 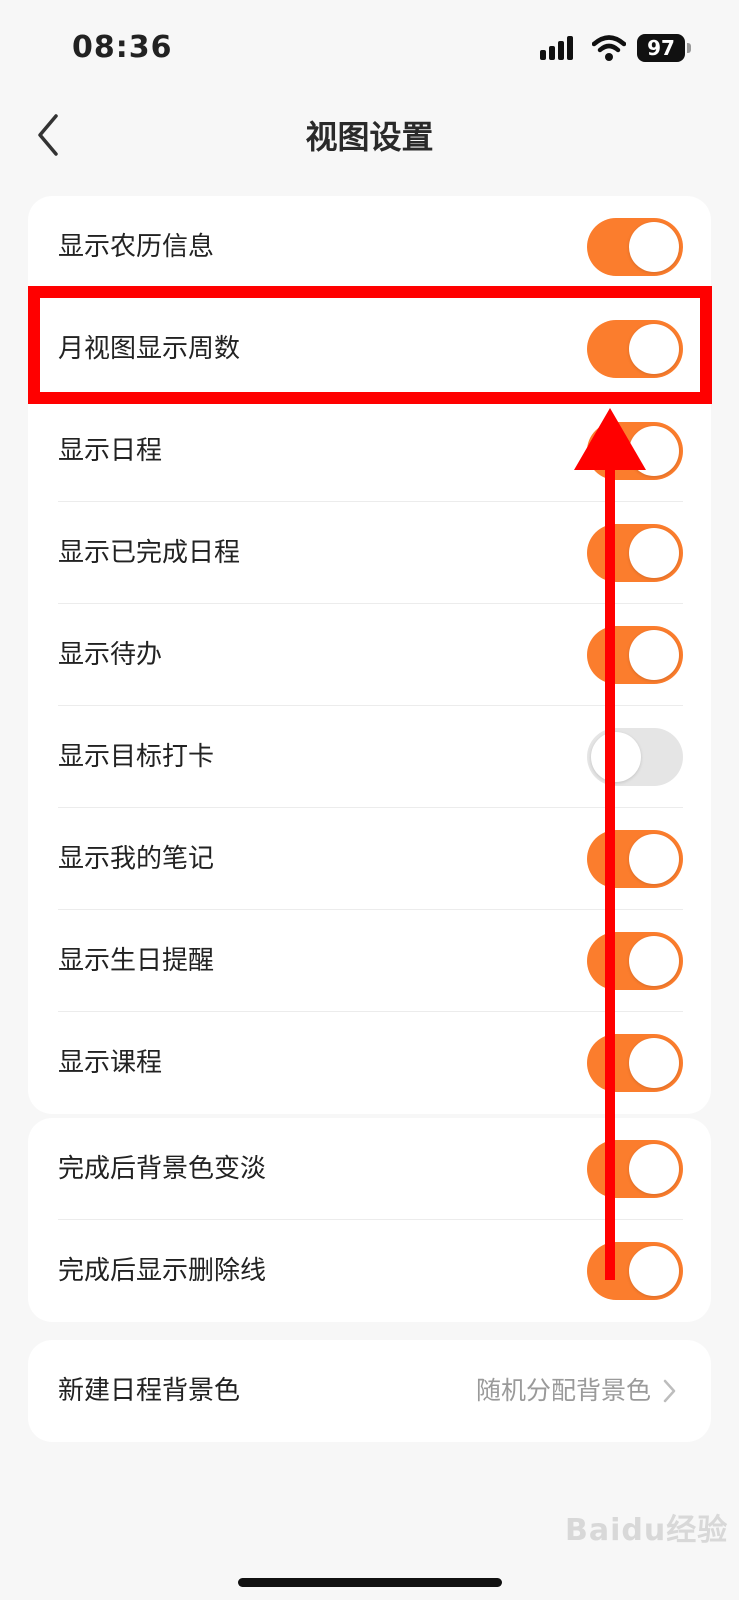 I want to click on completion-settings-card: 完成后背景色变淡 完成后显示删除线, so click(x=369, y=1220).